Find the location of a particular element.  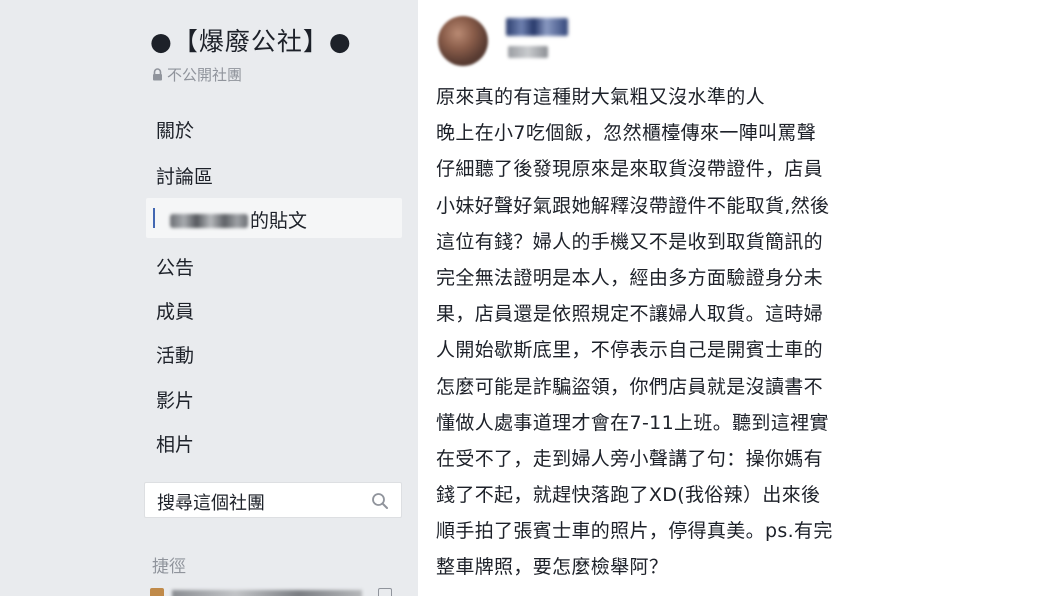

sidebar-item-member-posts: 的貼文 is located at coordinates (238, 219).